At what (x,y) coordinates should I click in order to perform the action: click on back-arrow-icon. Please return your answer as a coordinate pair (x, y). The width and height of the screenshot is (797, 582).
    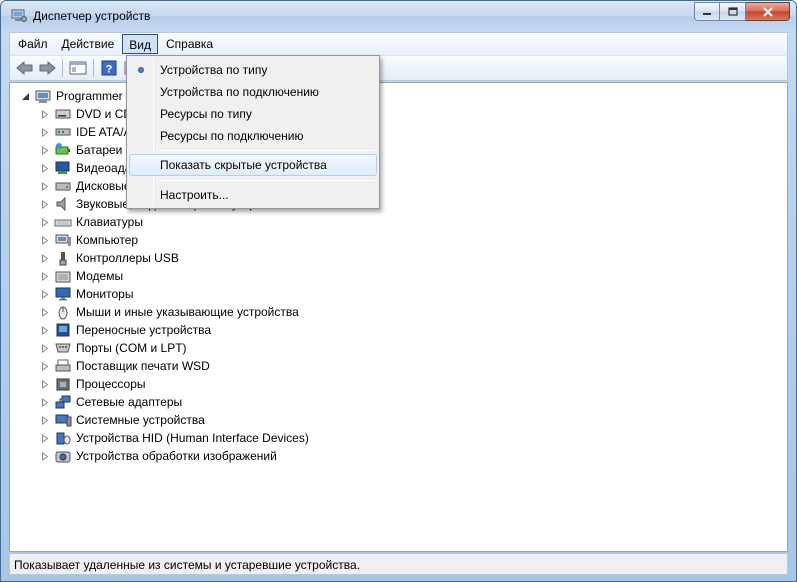
    Looking at the image, I should click on (24, 68).